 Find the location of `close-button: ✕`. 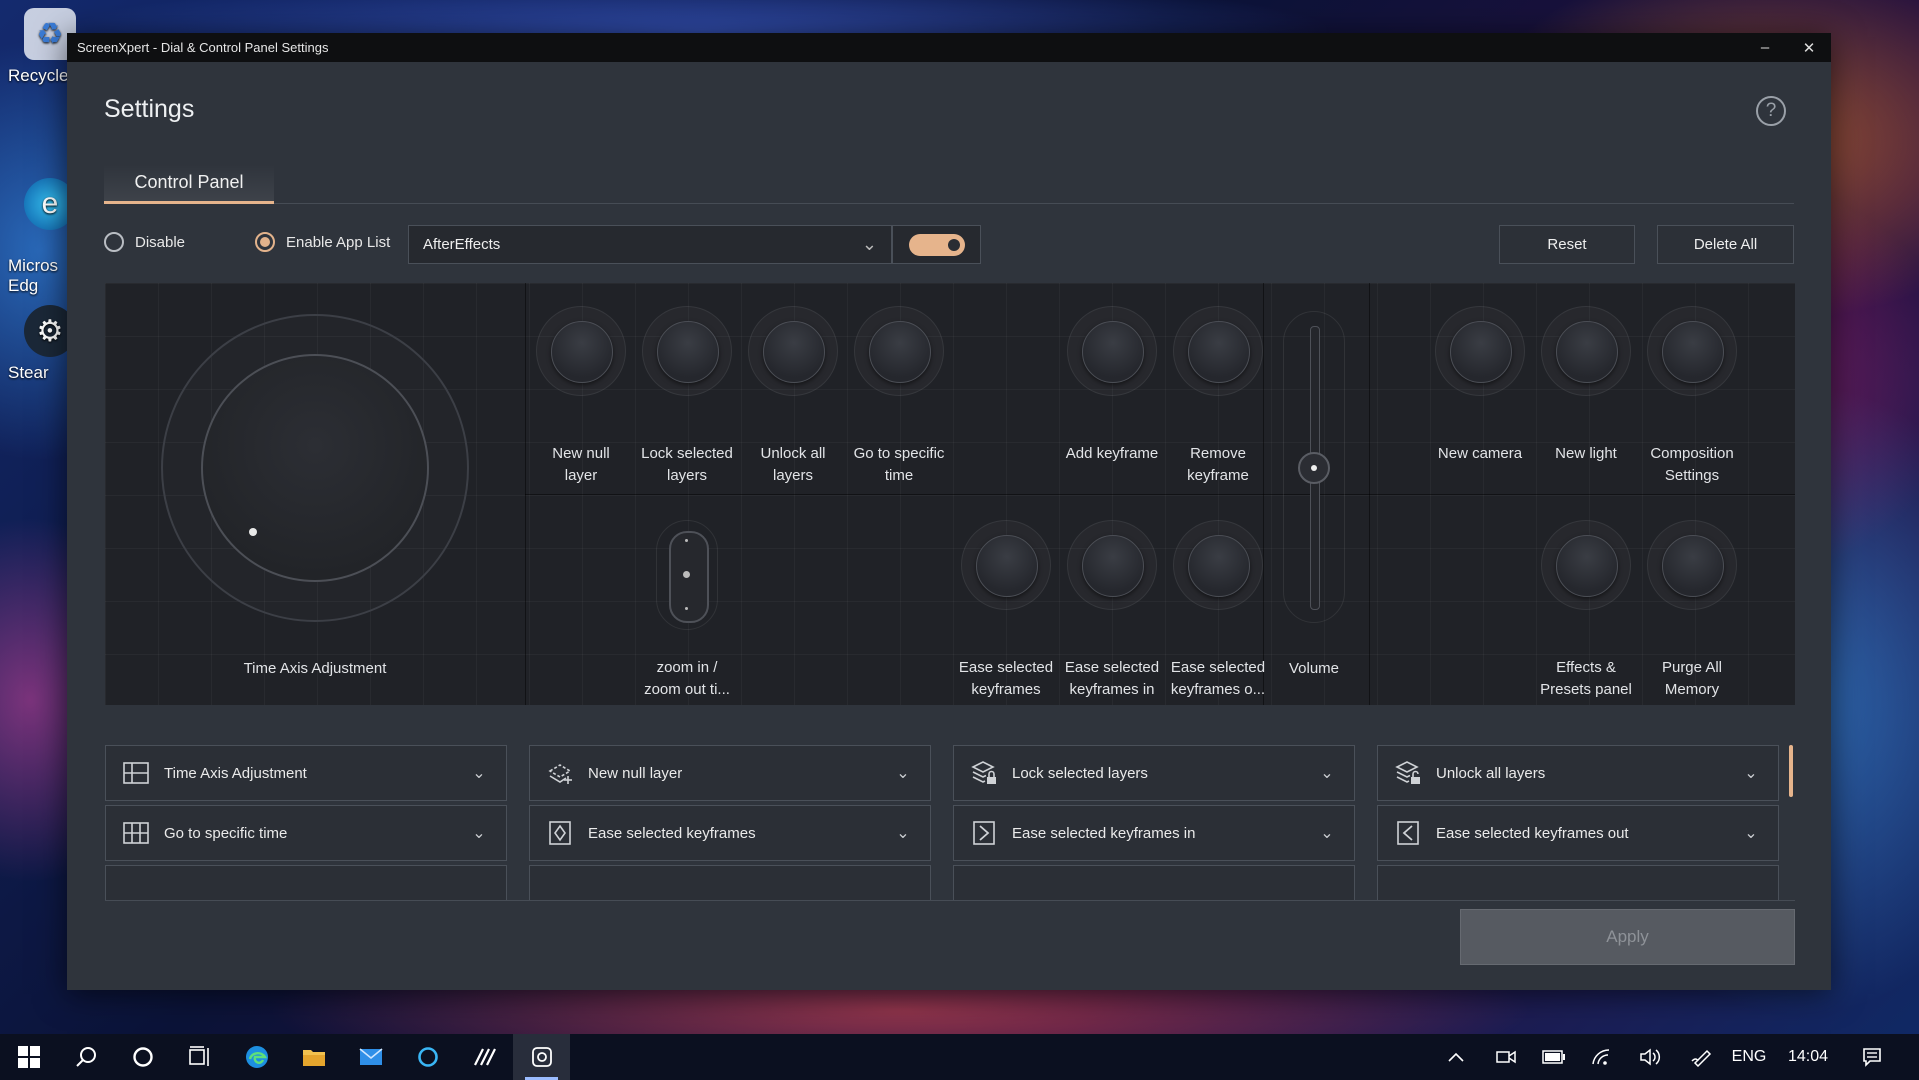

close-button: ✕ is located at coordinates (1809, 47).